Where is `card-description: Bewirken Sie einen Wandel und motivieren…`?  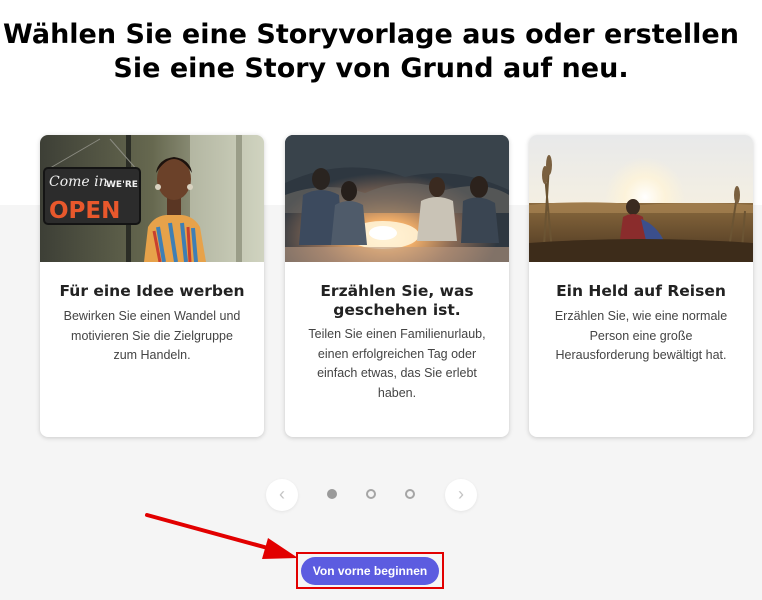 card-description: Bewirken Sie einen Wandel und motivieren… is located at coordinates (152, 336).